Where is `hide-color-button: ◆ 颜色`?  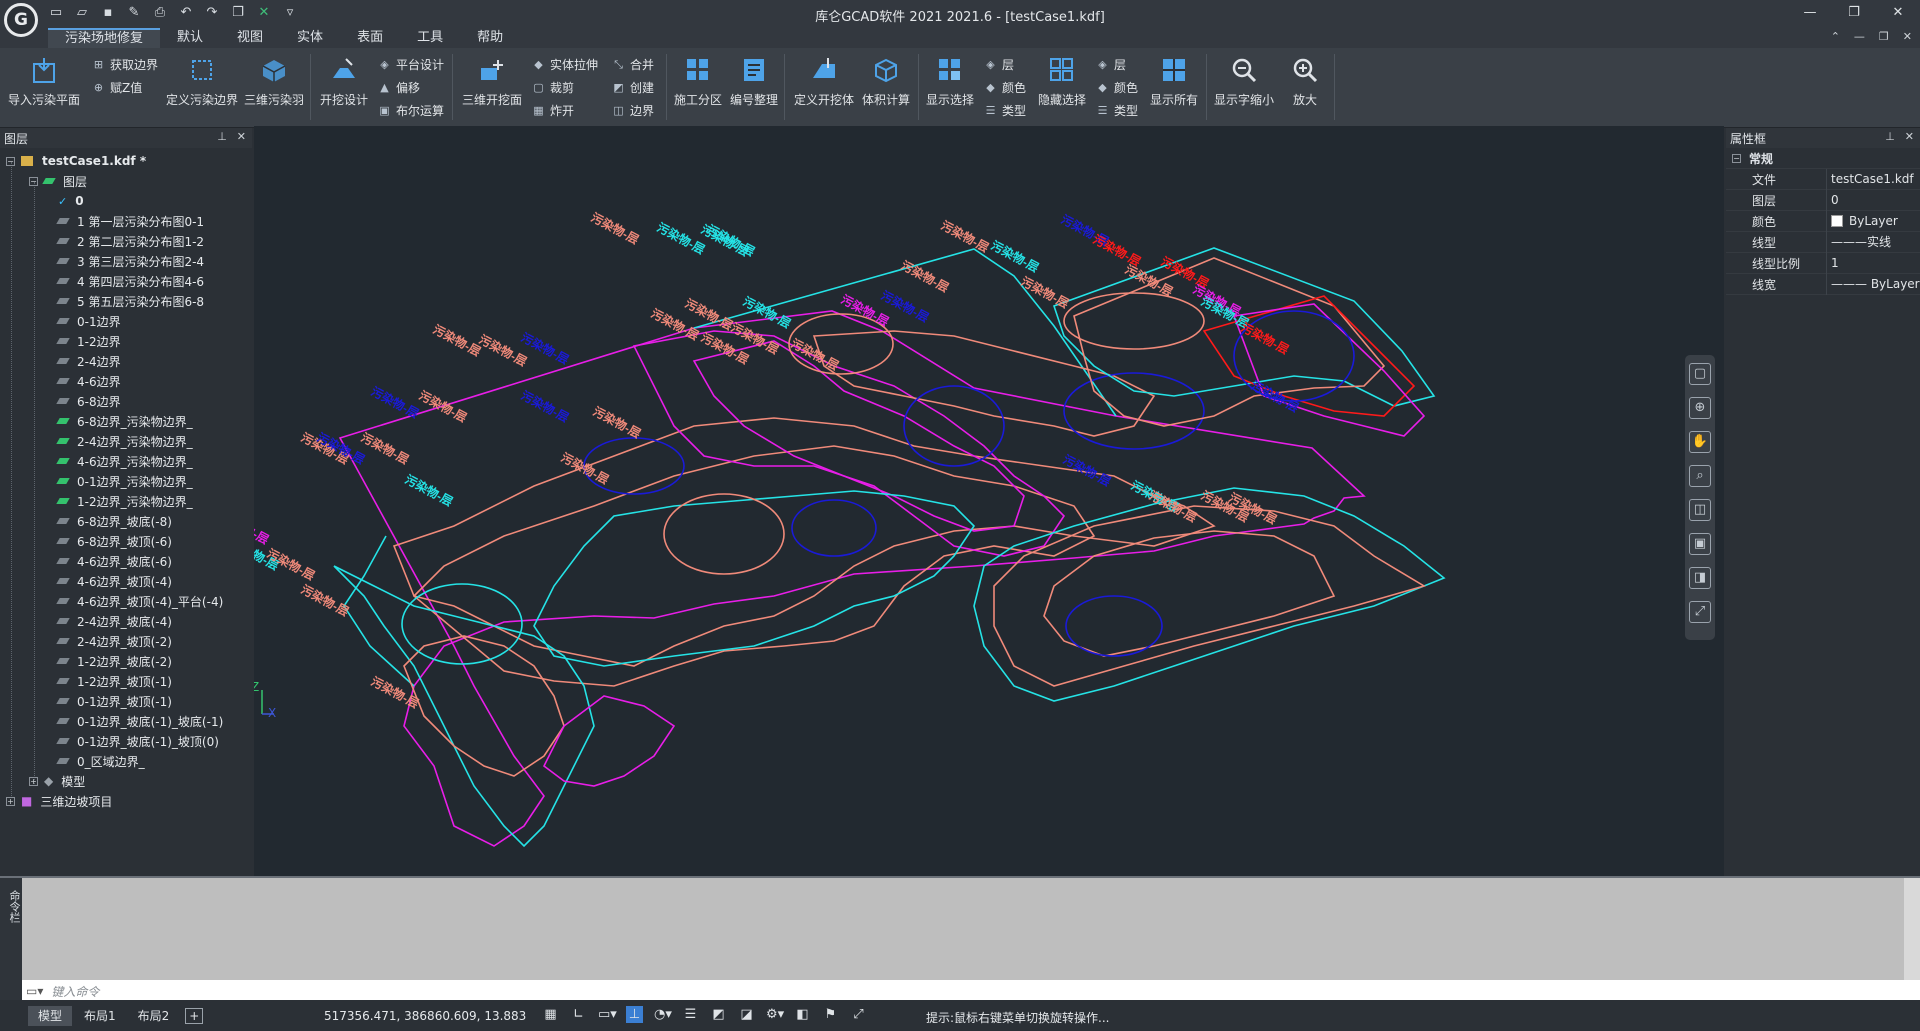 hide-color-button: ◆ 颜色 is located at coordinates (1117, 87).